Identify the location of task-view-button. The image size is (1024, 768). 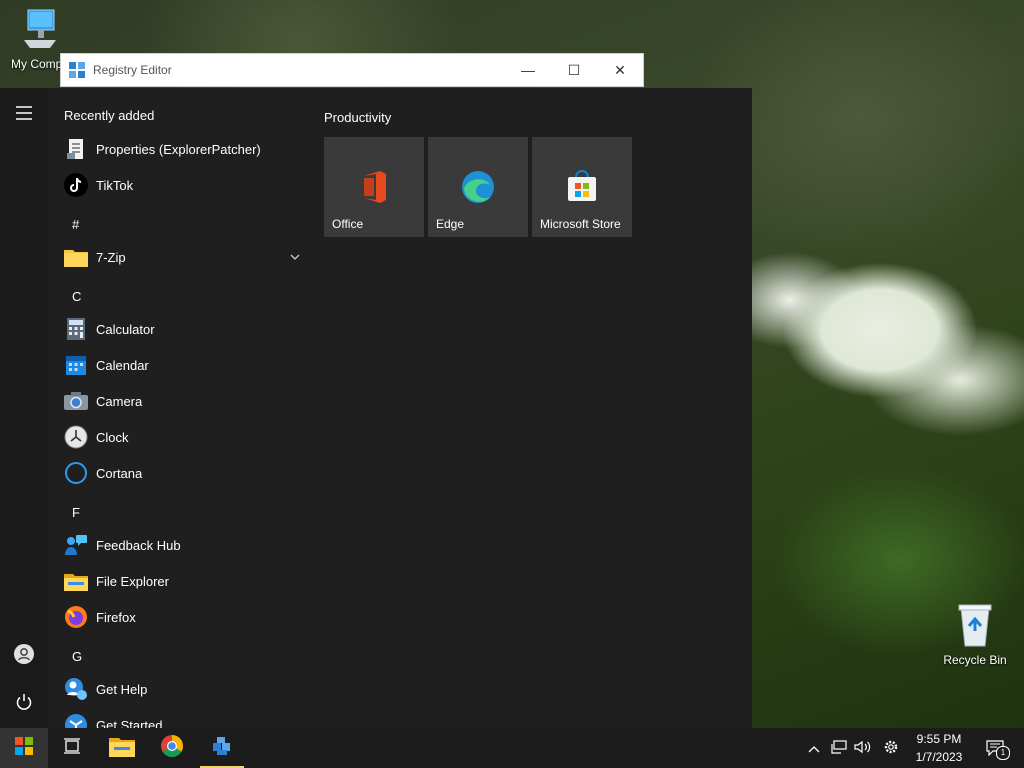
(72, 748).